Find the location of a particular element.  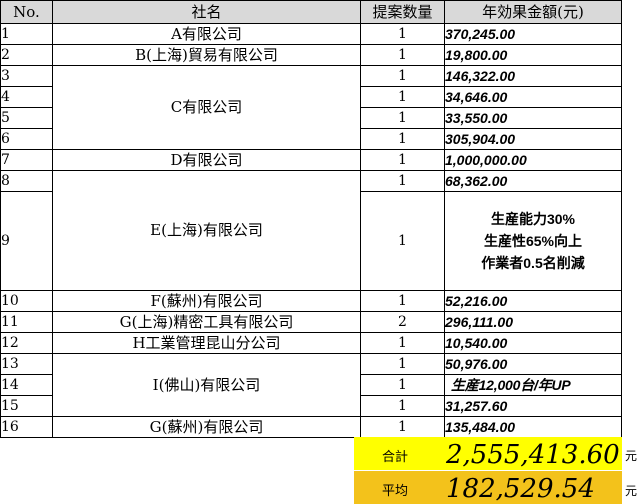

row-no: 2 is located at coordinates (26, 55).